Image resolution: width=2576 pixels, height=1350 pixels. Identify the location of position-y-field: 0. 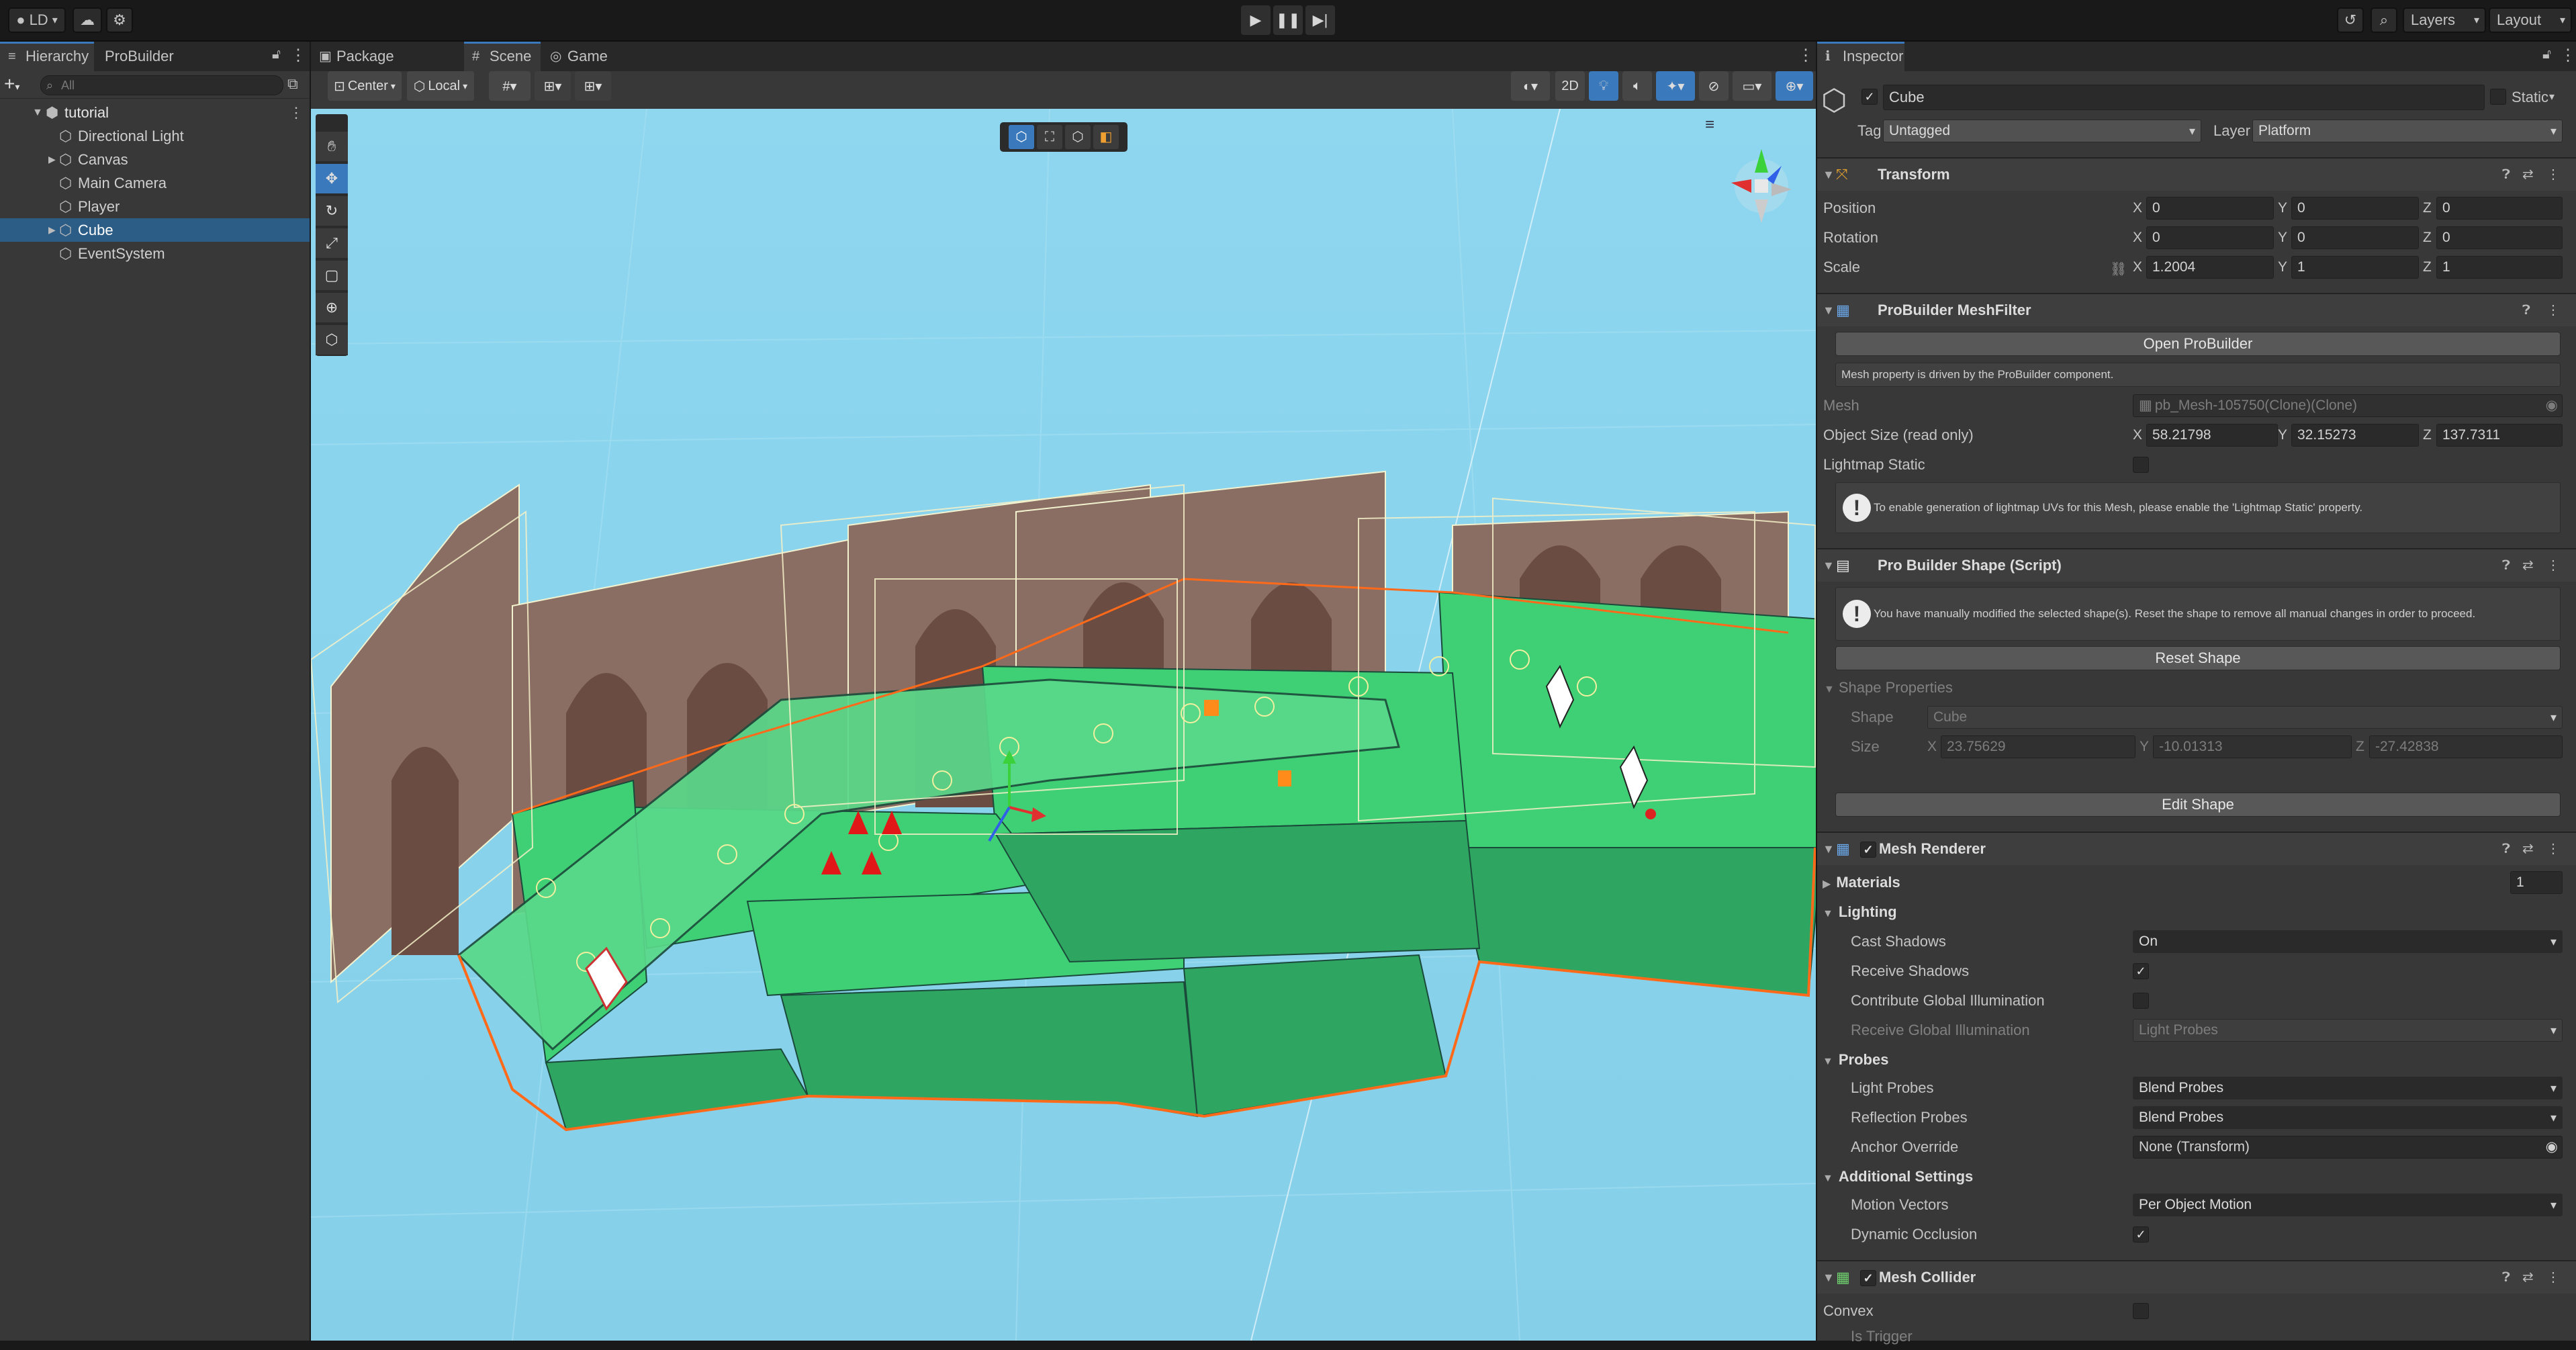
(2355, 209).